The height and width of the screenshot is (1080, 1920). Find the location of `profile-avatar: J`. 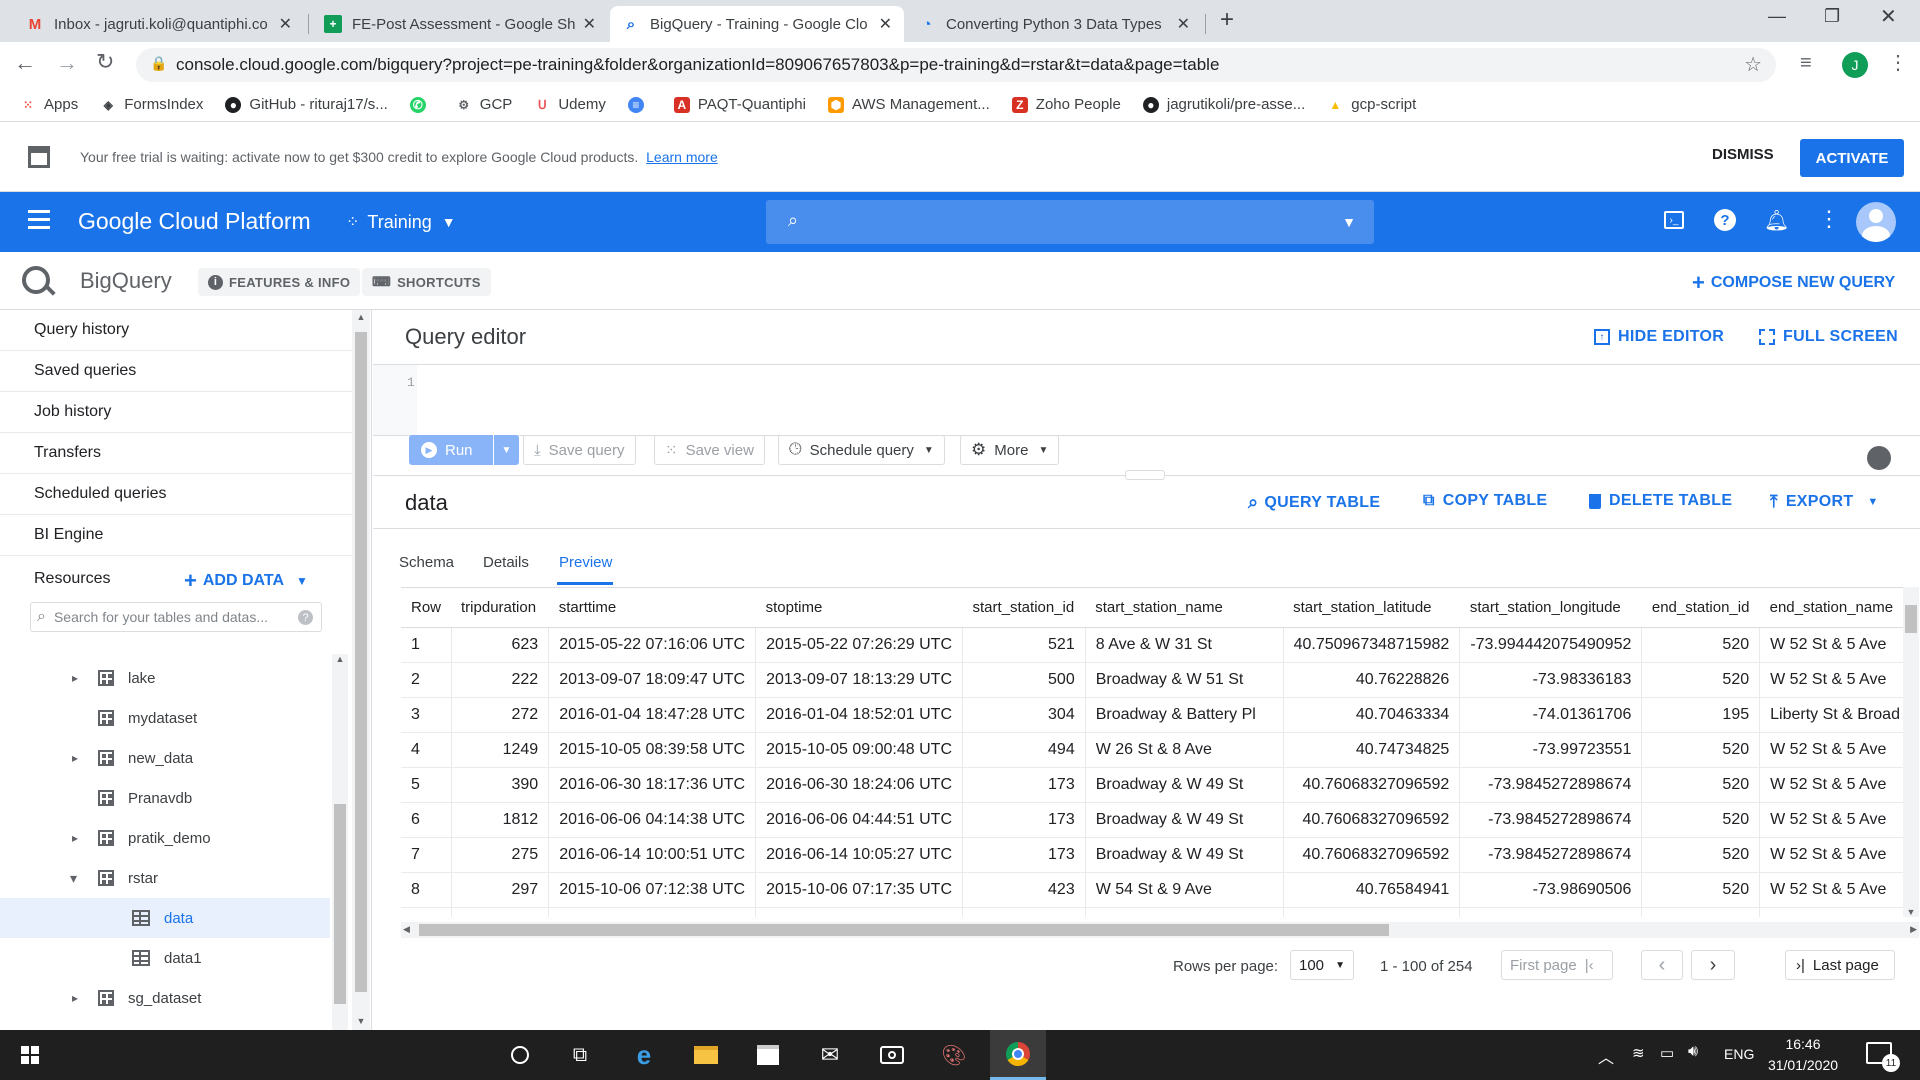

profile-avatar: J is located at coordinates (1855, 65).